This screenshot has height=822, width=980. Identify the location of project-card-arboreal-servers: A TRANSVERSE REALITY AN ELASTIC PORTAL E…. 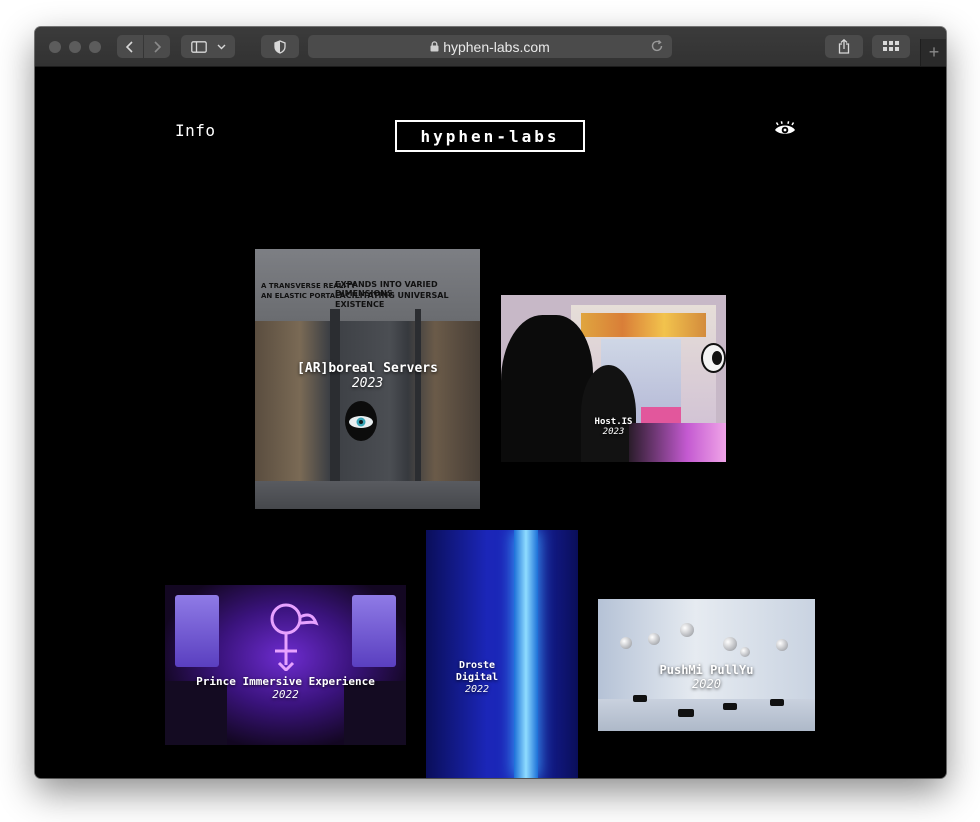
(367, 379).